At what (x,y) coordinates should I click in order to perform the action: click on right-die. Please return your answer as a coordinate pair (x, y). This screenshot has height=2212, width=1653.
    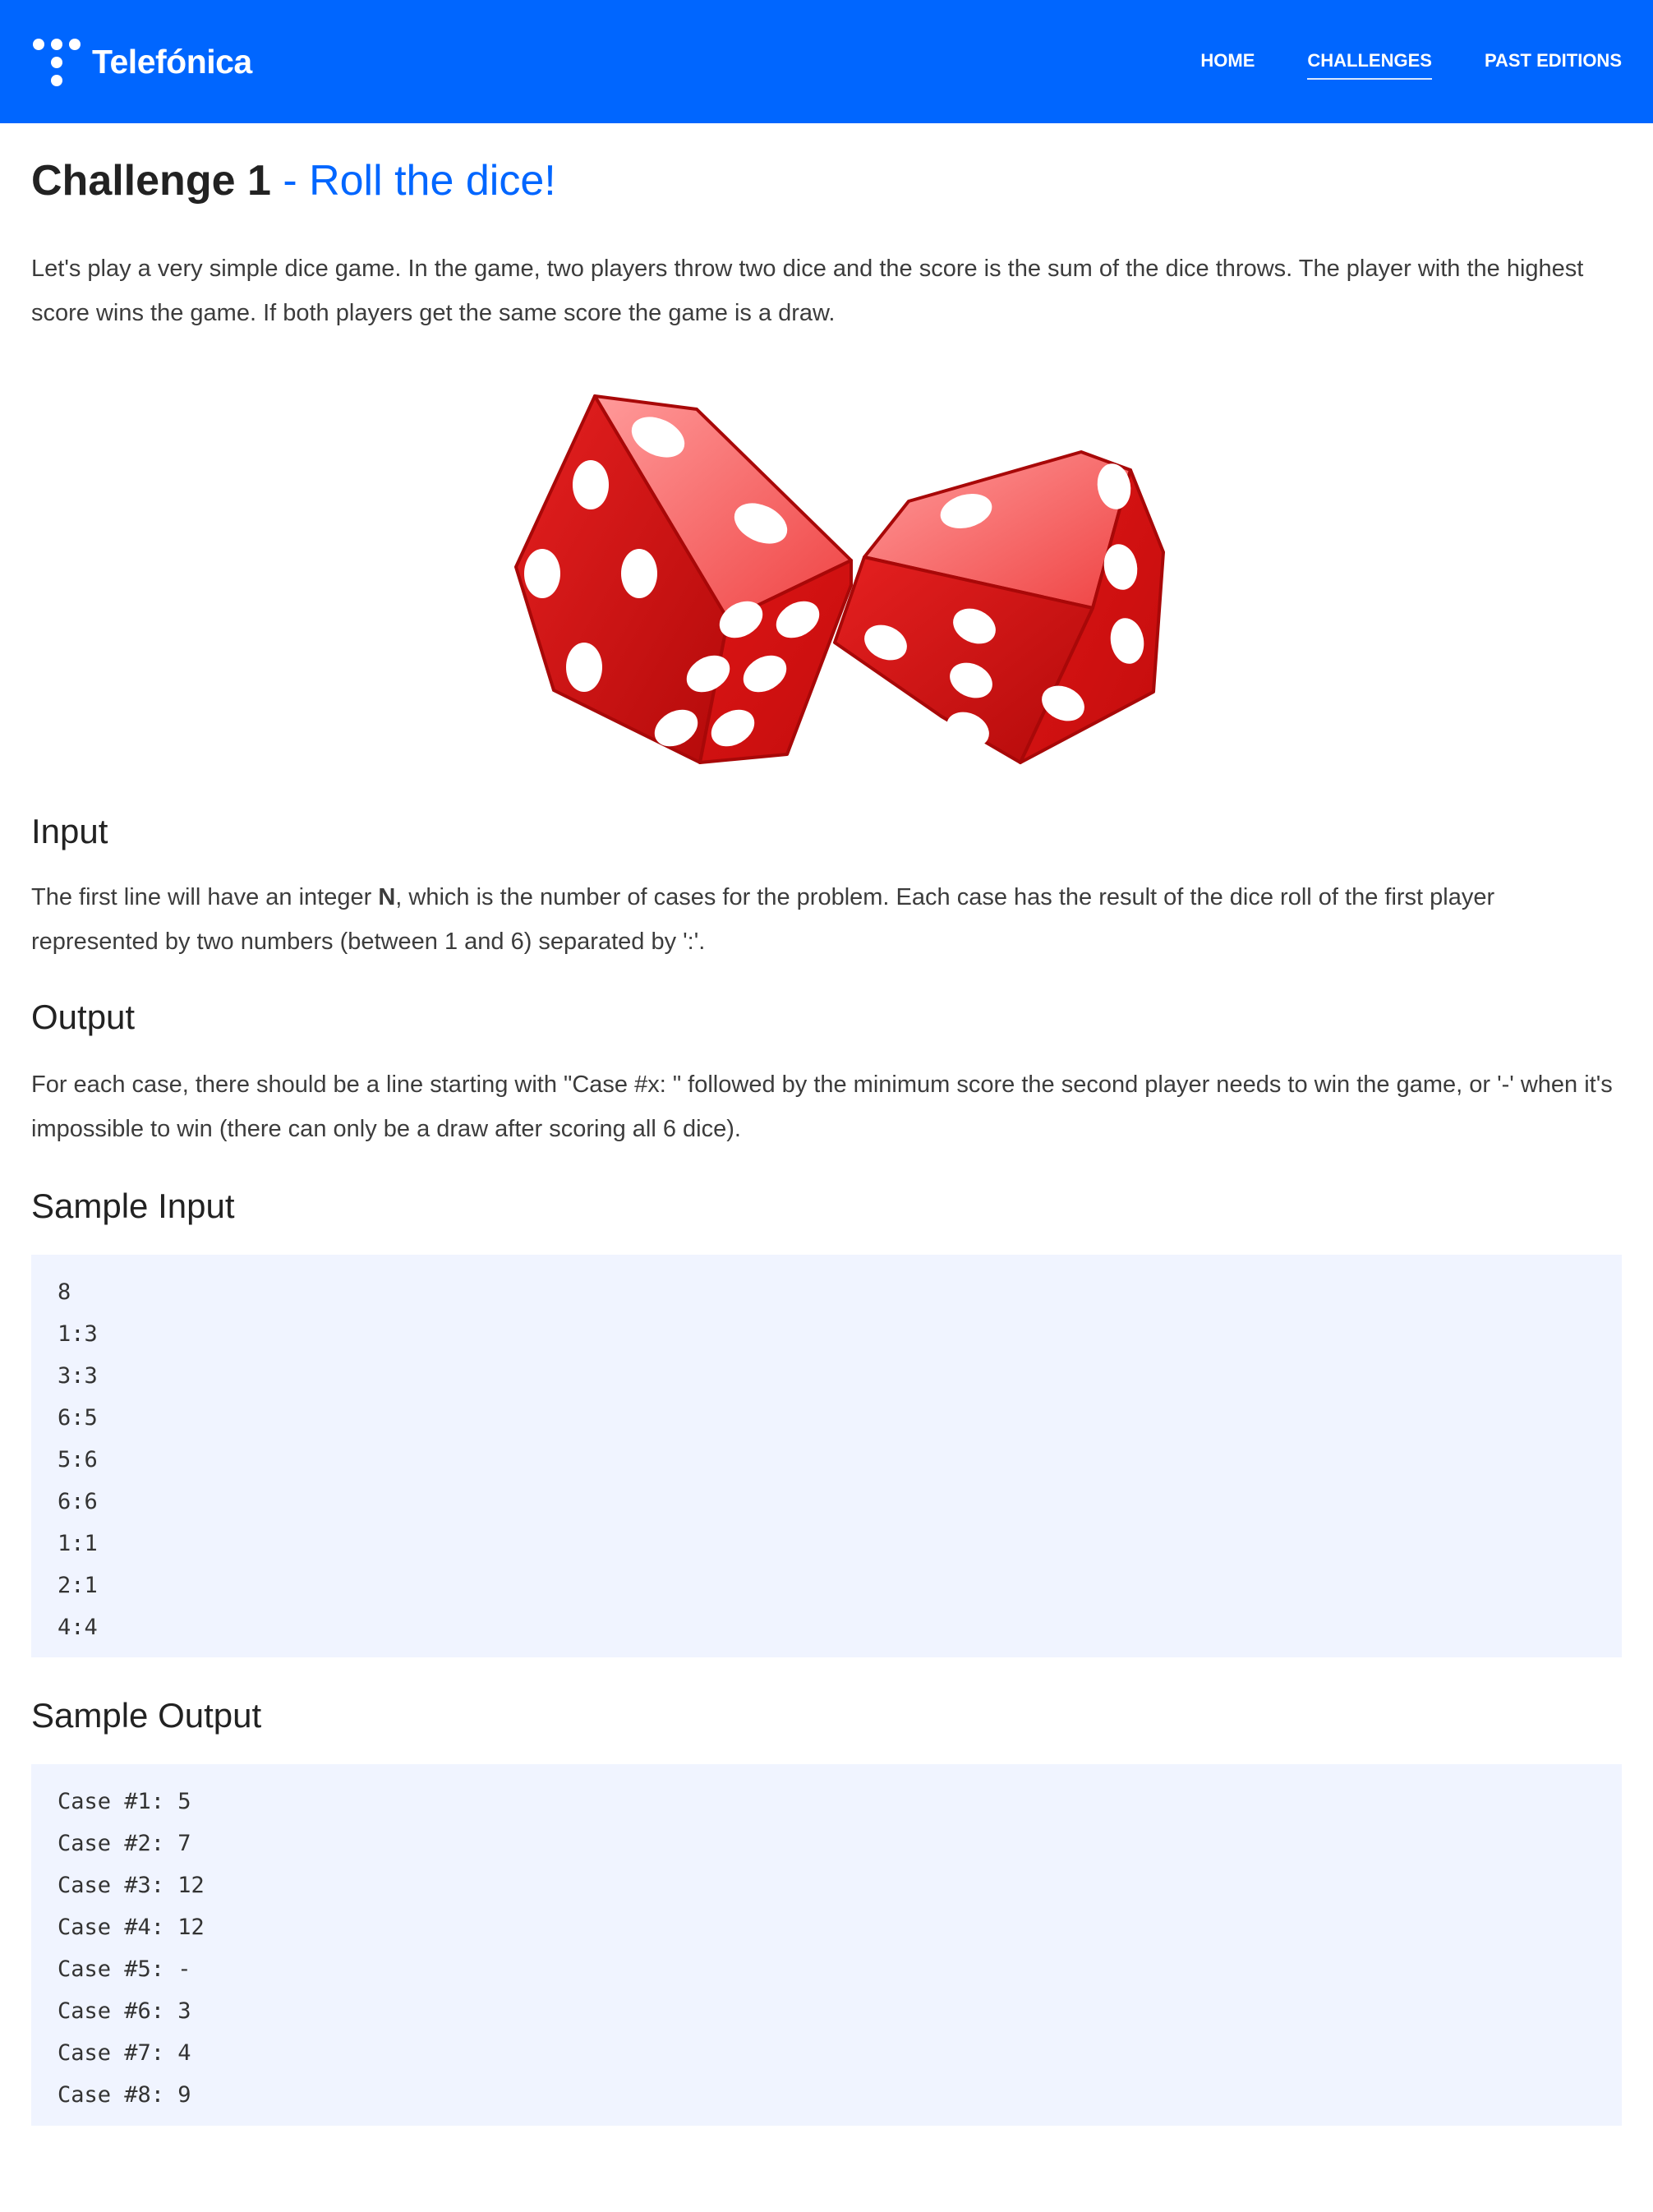
    Looking at the image, I should click on (999, 607).